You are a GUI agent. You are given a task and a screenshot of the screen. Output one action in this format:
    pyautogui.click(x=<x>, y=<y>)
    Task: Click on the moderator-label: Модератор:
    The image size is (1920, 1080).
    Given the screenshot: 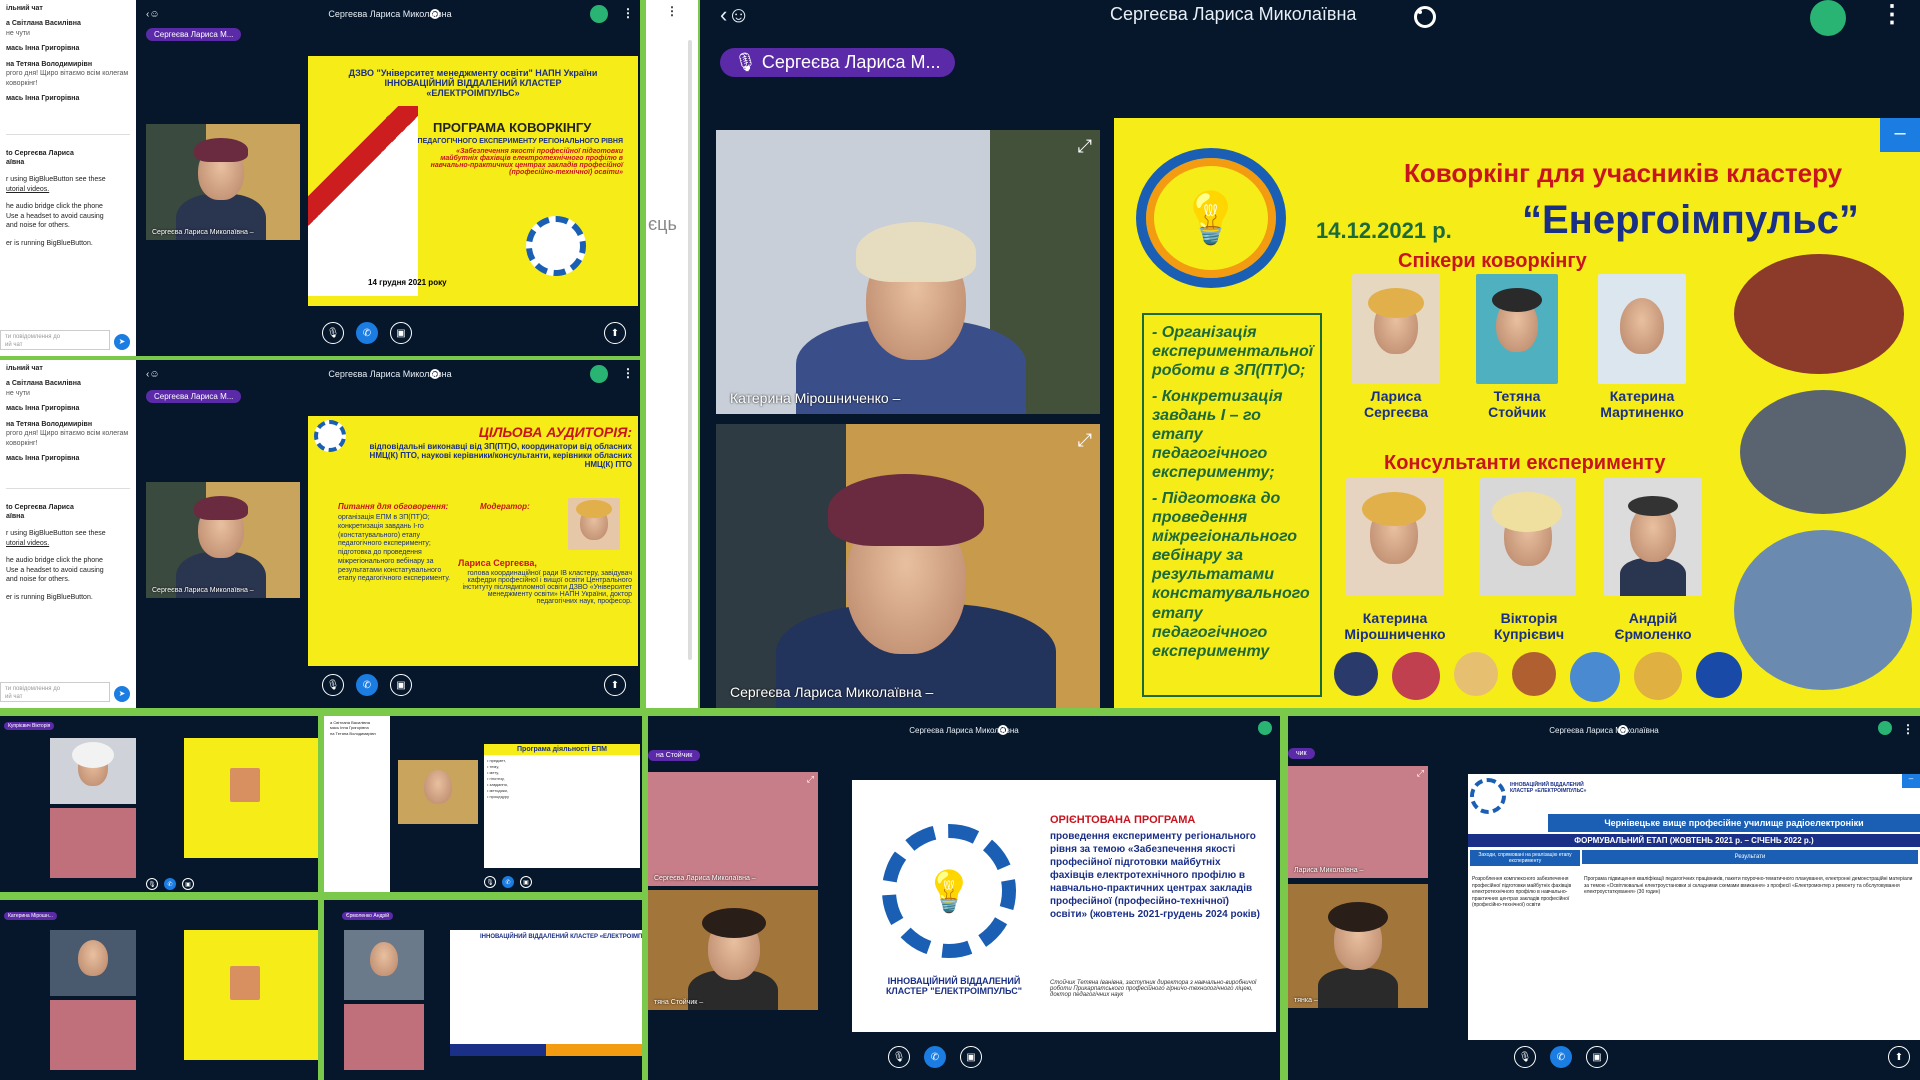 What is the action you would take?
    pyautogui.click(x=505, y=506)
    